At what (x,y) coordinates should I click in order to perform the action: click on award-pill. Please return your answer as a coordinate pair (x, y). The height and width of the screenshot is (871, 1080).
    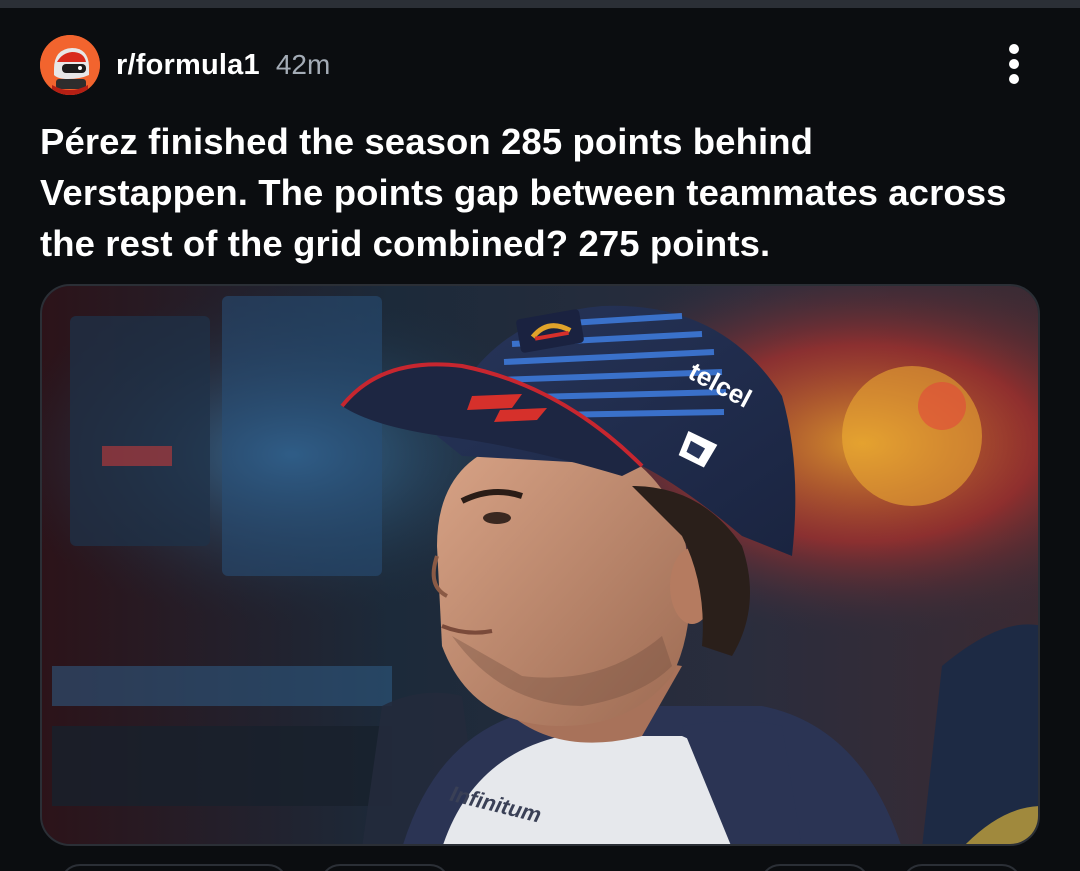
    Looking at the image, I should click on (815, 867).